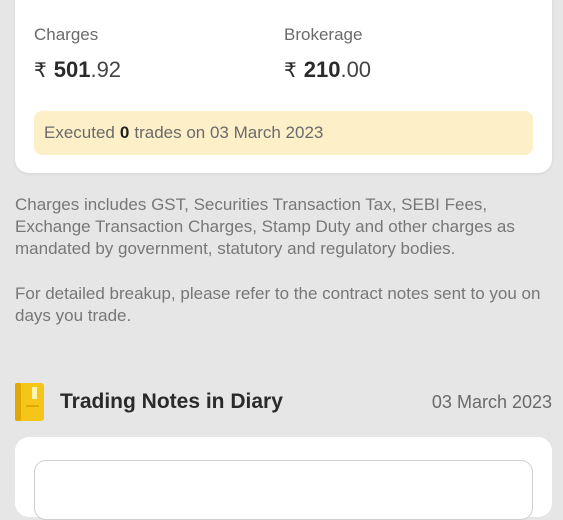  What do you see at coordinates (323, 34) in the screenshot?
I see `brokerage-label: Brokerage` at bounding box center [323, 34].